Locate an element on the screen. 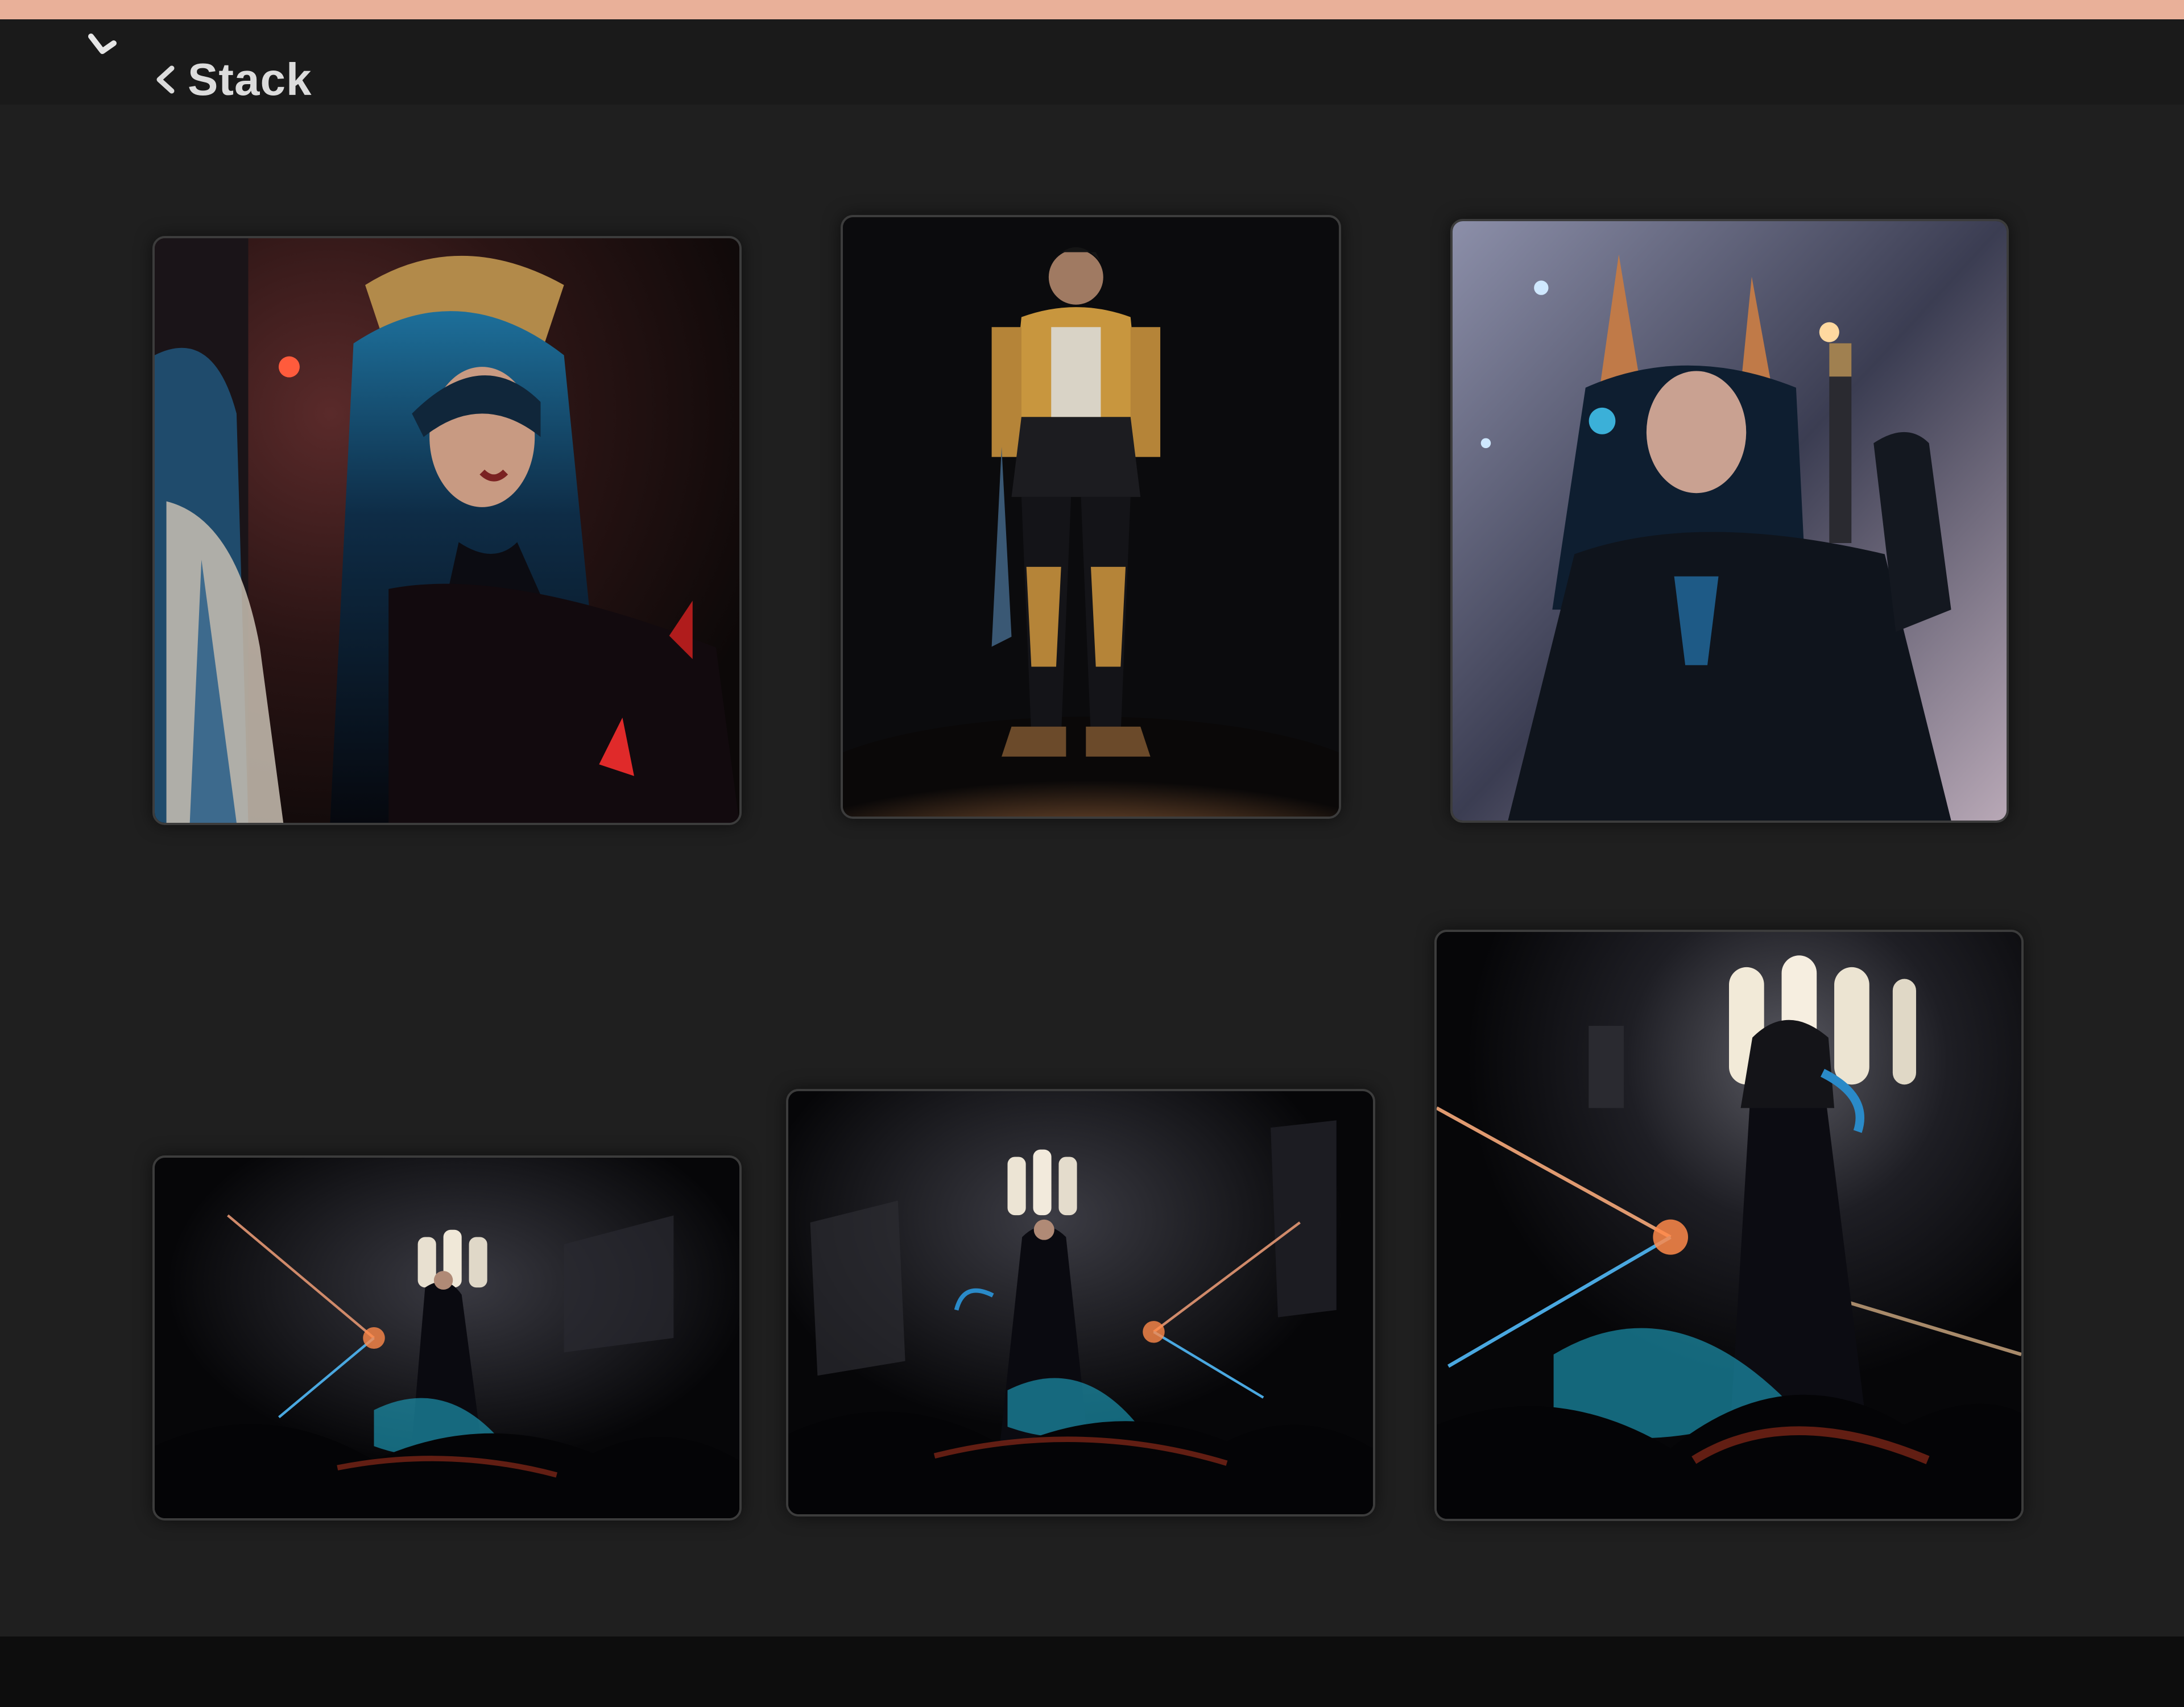 The width and height of the screenshot is (2184, 1707). armored-knight-thumbnail is located at coordinates (1091, 517).